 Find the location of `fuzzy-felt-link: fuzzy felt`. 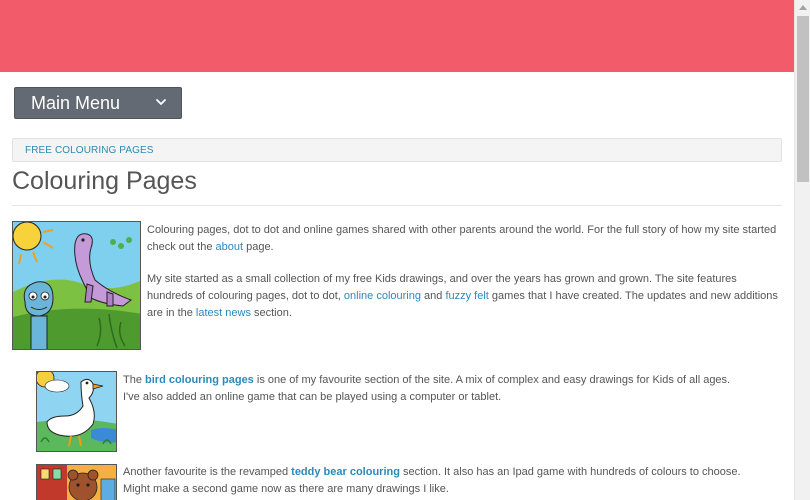

fuzzy-felt-link: fuzzy felt is located at coordinates (466, 296).